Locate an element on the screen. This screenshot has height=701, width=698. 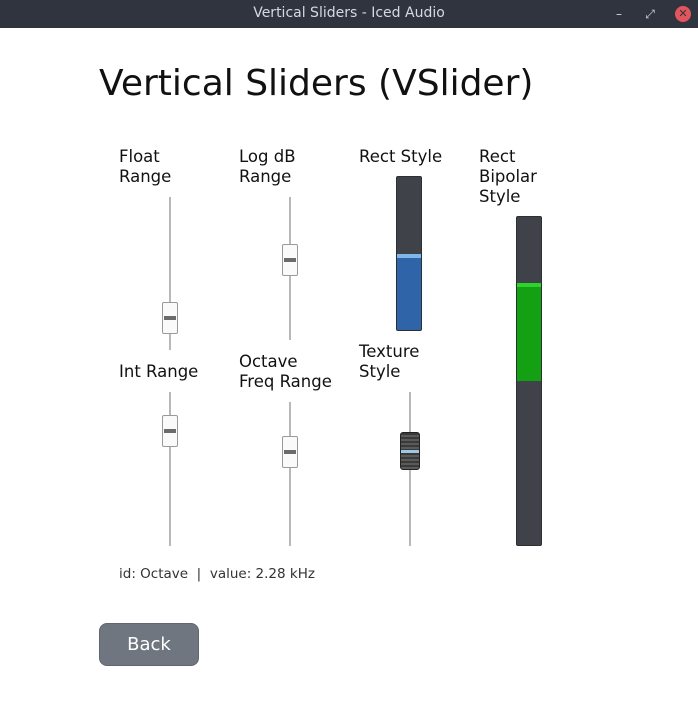
log-db-range-label: Log dB Range is located at coordinates (267, 167).